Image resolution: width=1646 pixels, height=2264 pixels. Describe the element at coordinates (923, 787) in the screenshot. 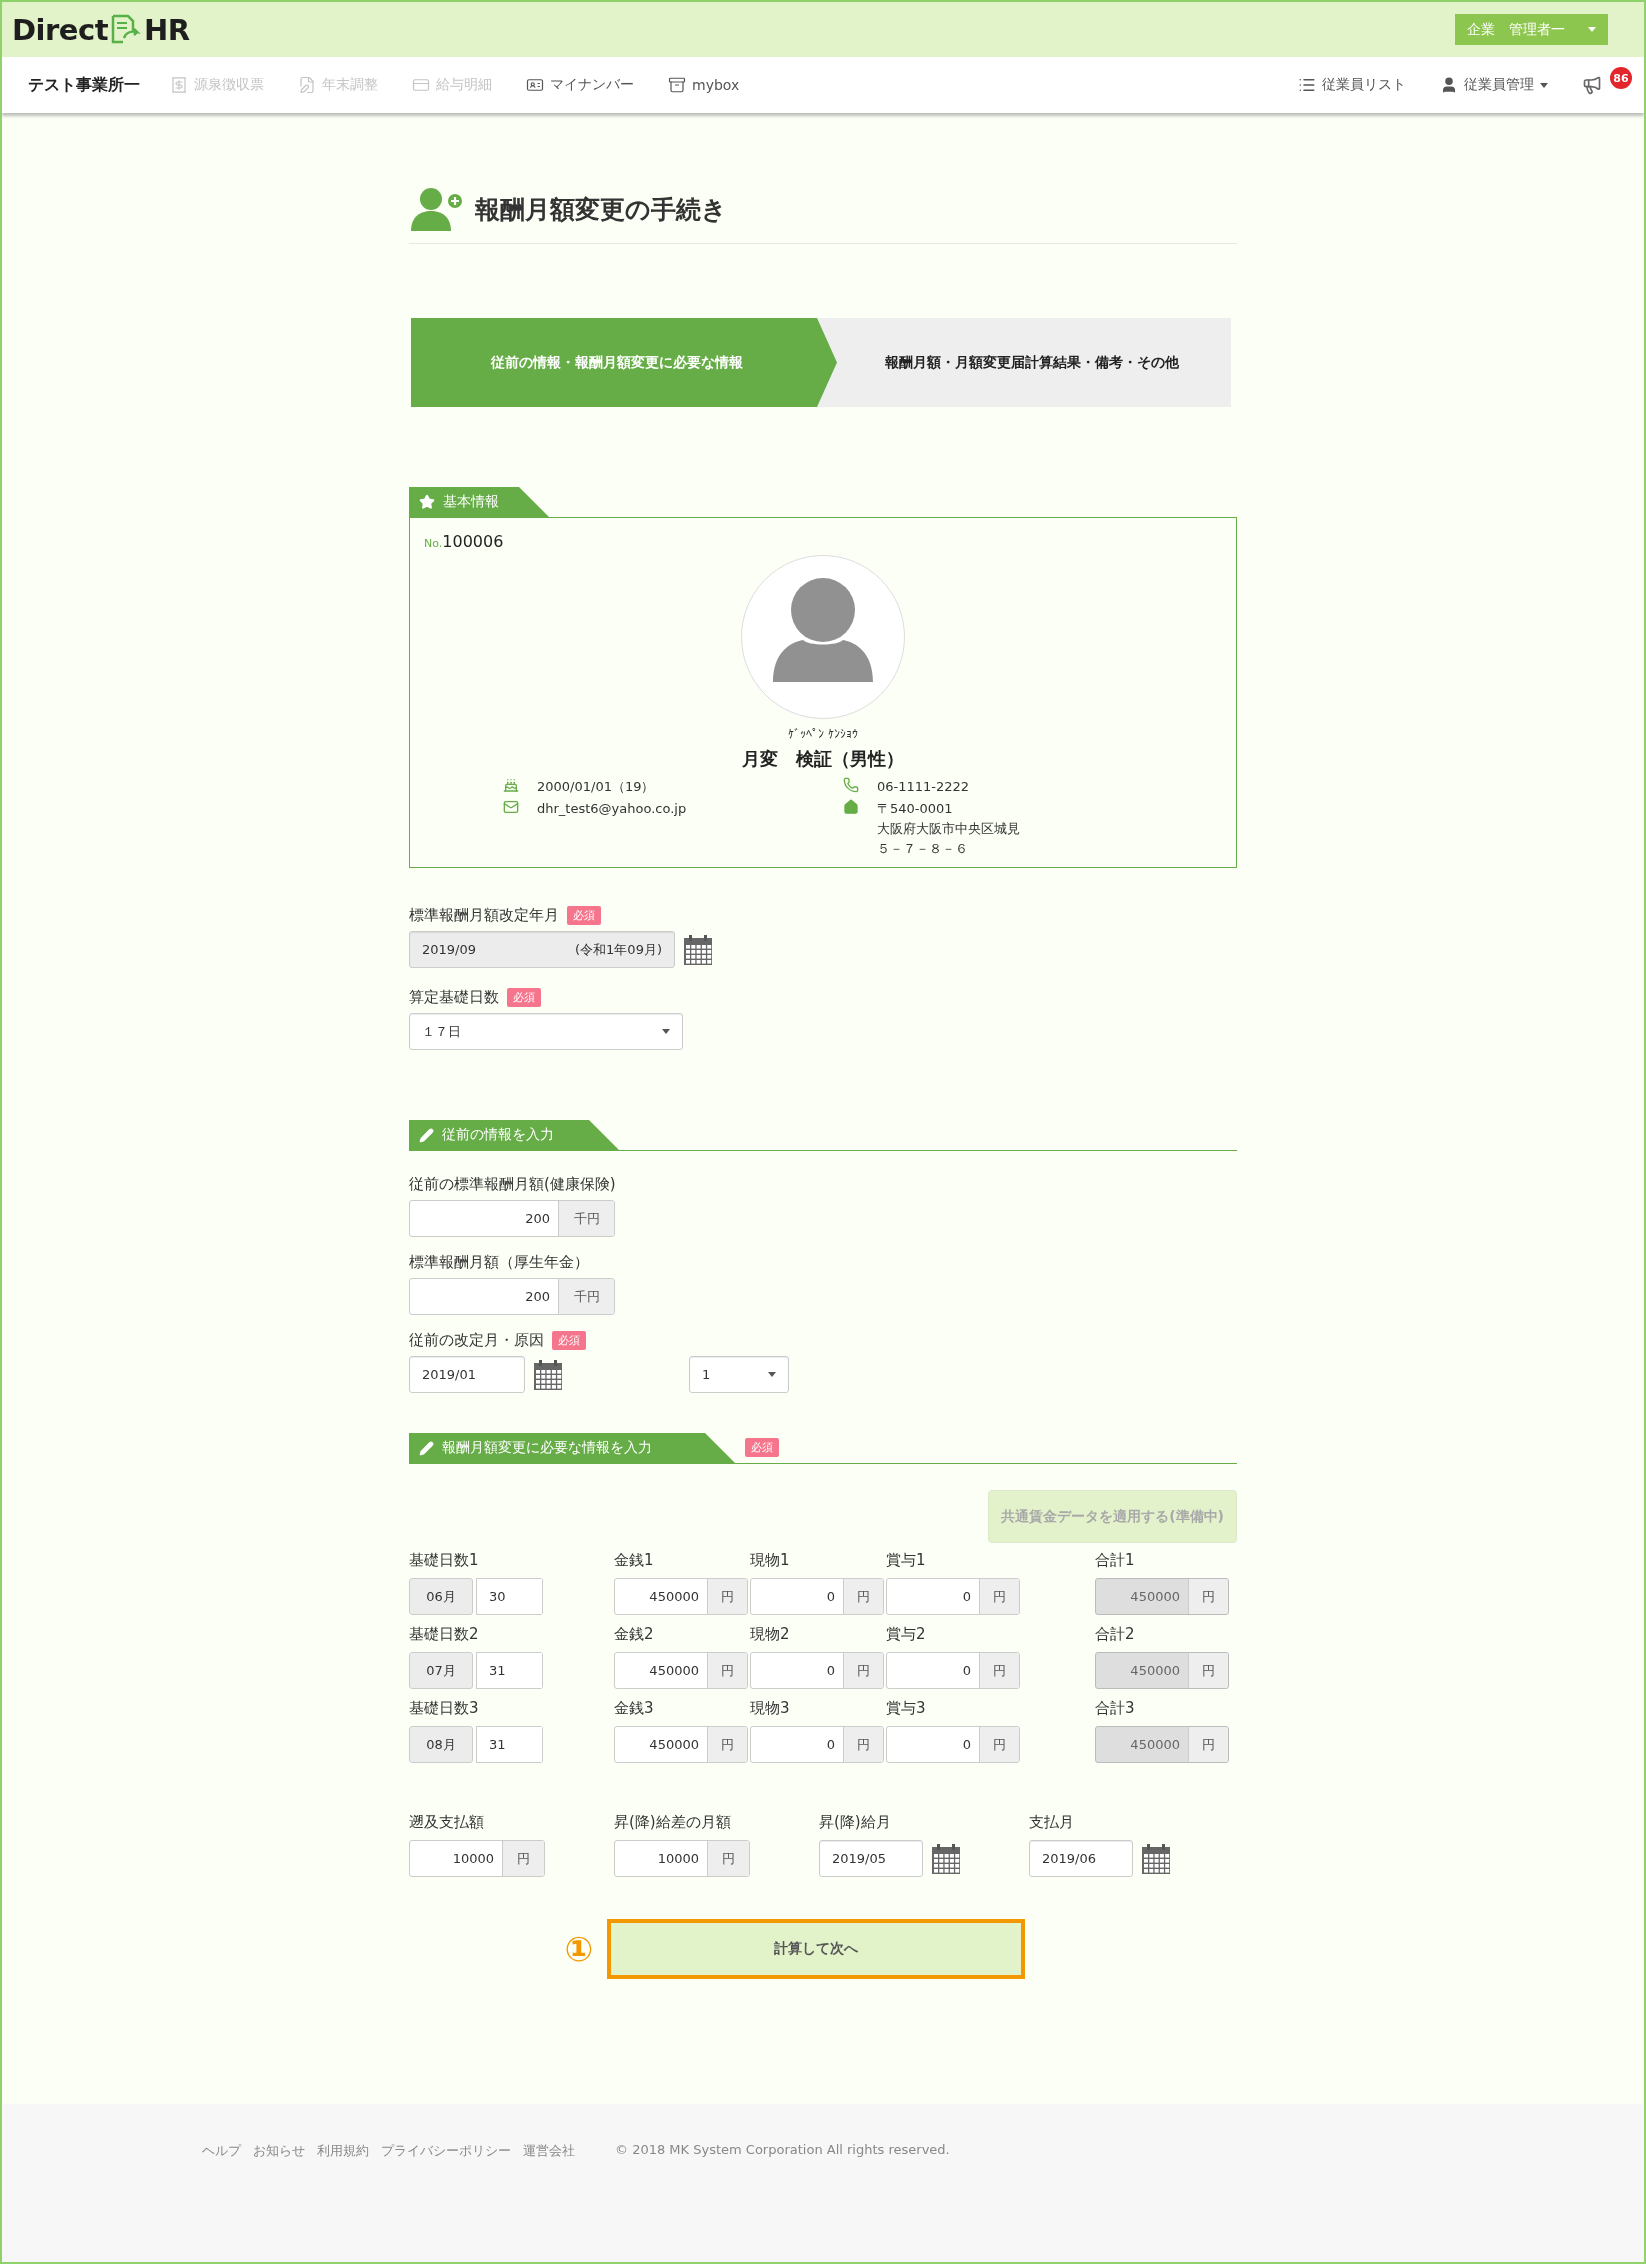

I see `phone-number: 06-1111-2222` at that location.